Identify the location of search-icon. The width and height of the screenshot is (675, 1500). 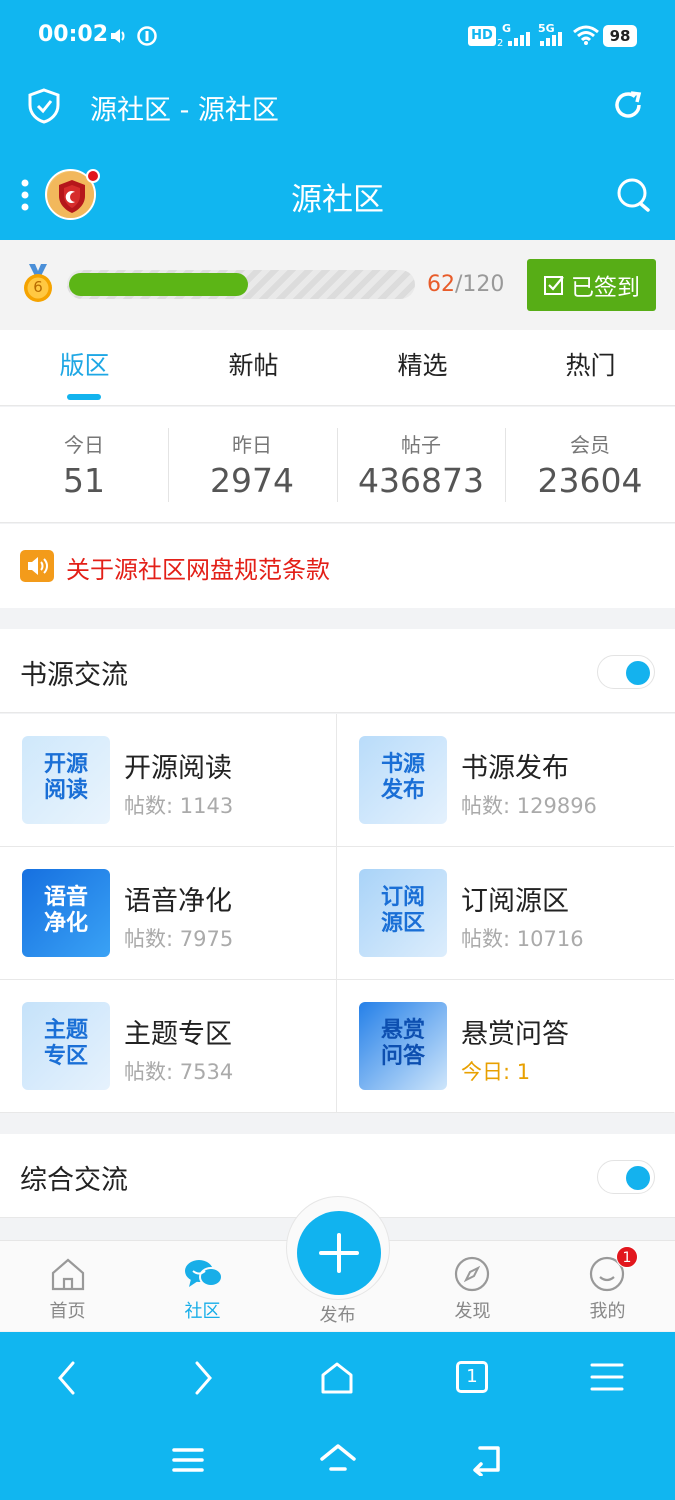
(634, 195).